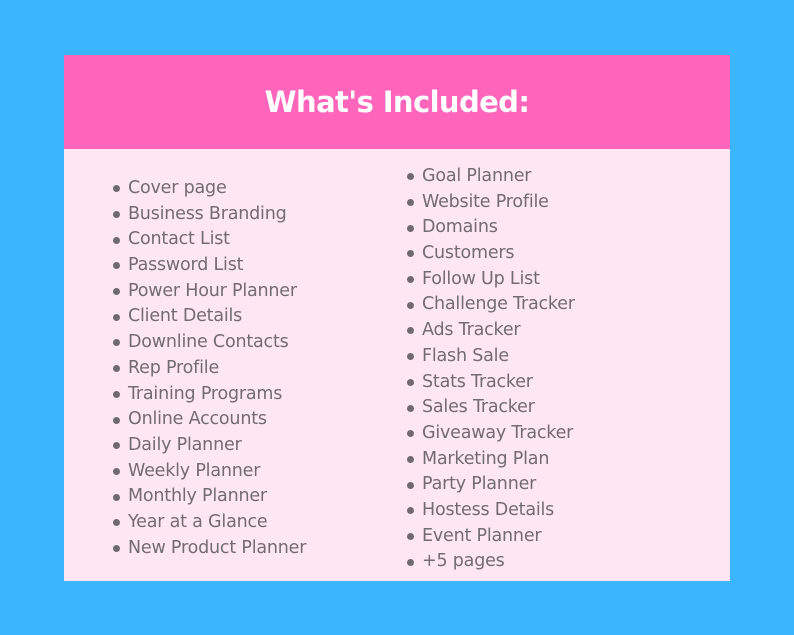 The width and height of the screenshot is (794, 635). I want to click on list-item: Daily Planner, so click(208, 446).